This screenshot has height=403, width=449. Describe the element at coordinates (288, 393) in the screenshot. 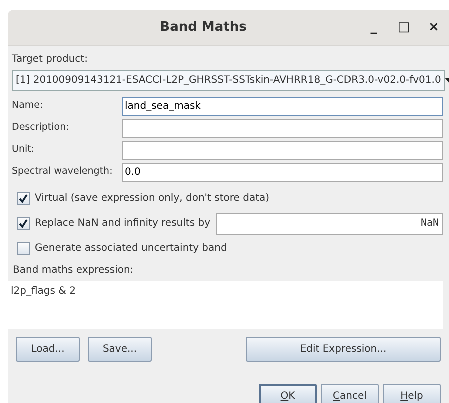

I see `button: OK` at that location.